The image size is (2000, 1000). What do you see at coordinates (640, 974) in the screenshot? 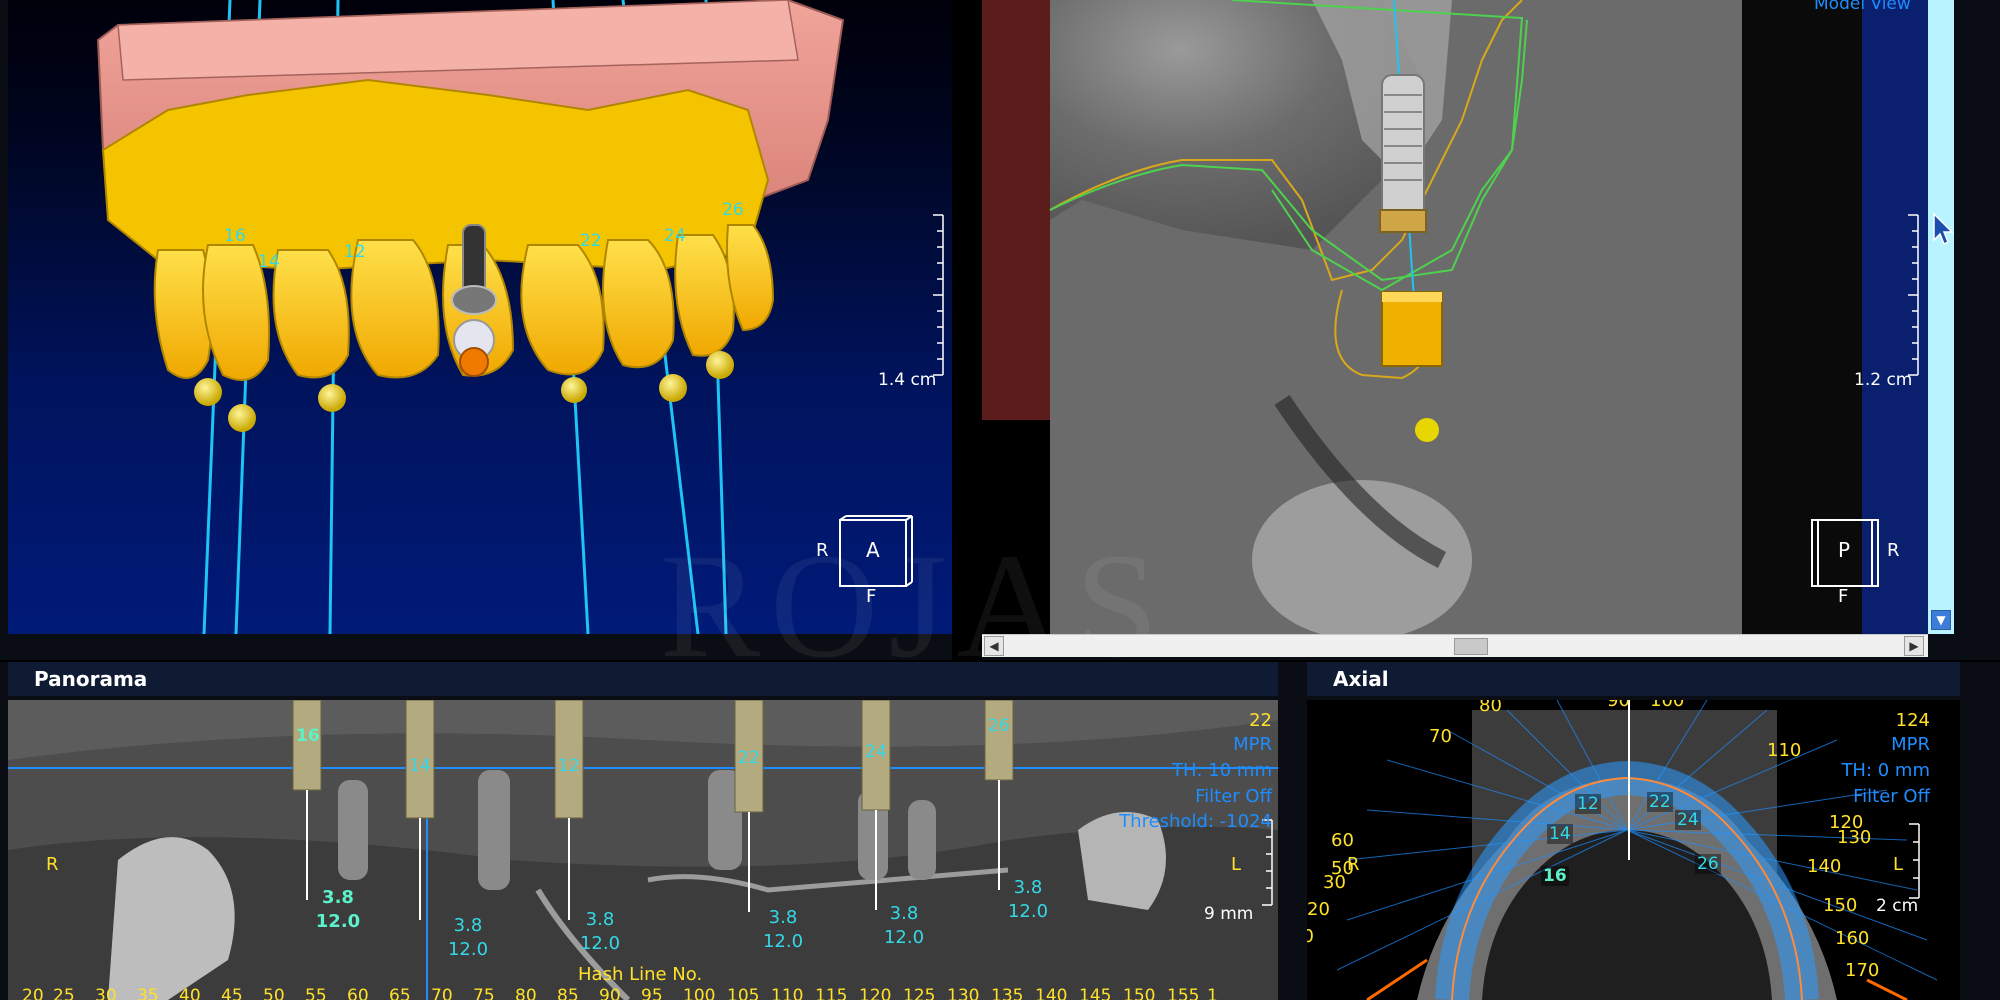
I see `hash-line-label: Hash Line No.` at bounding box center [640, 974].